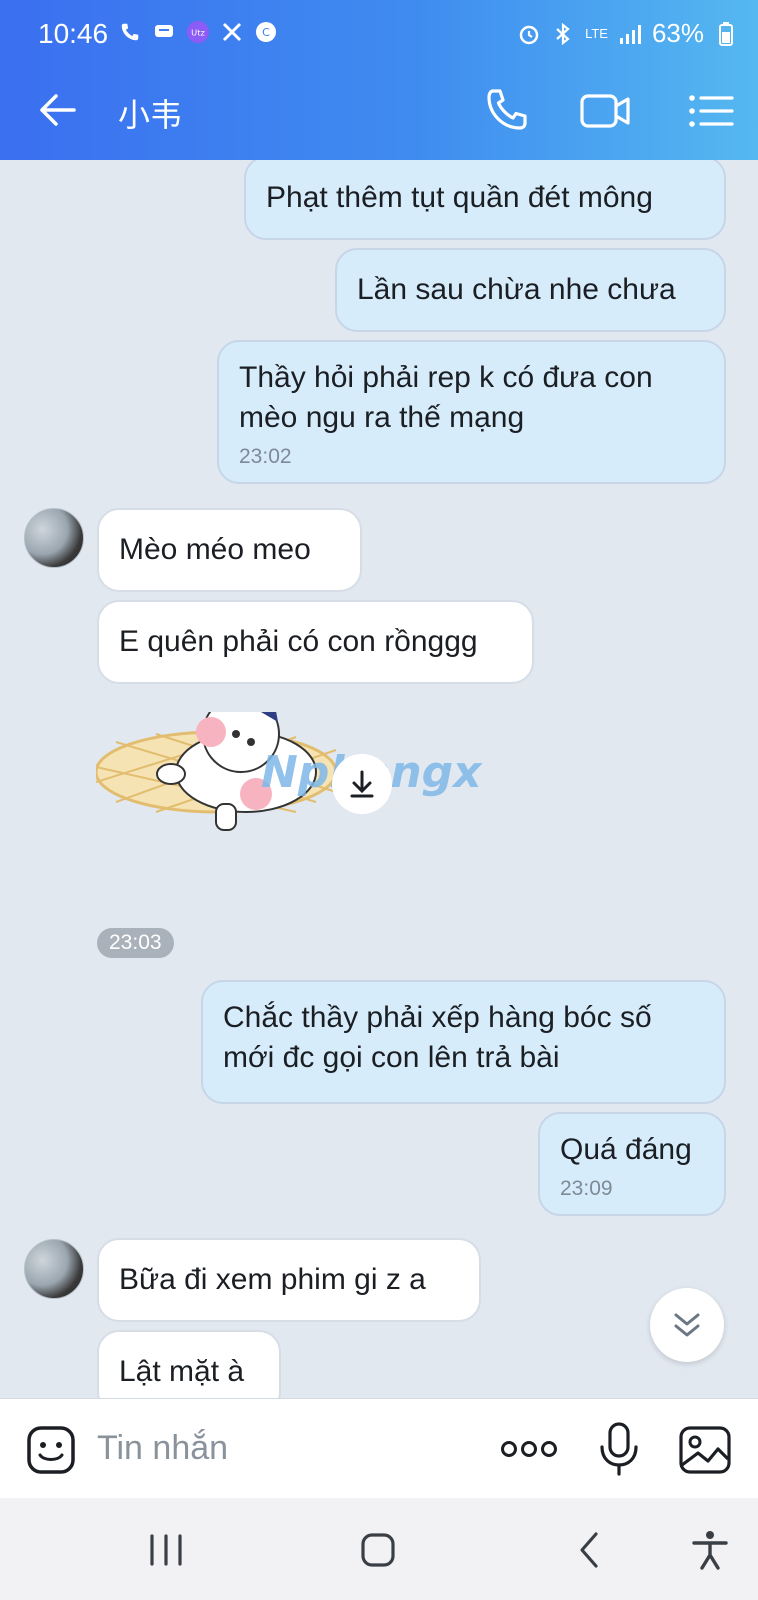  I want to click on message-text: Lần sau chừa nhe chưa, so click(516, 289).